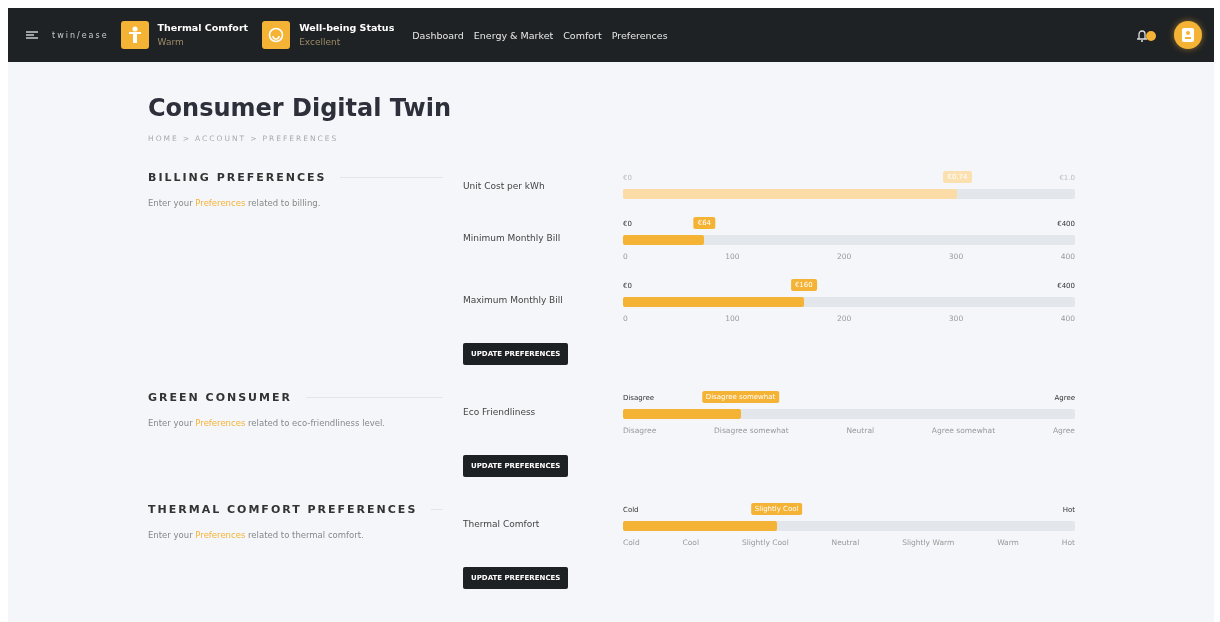 This screenshot has height=622, width=1220. Describe the element at coordinates (1146, 35) in the screenshot. I see `bell-icon` at that location.